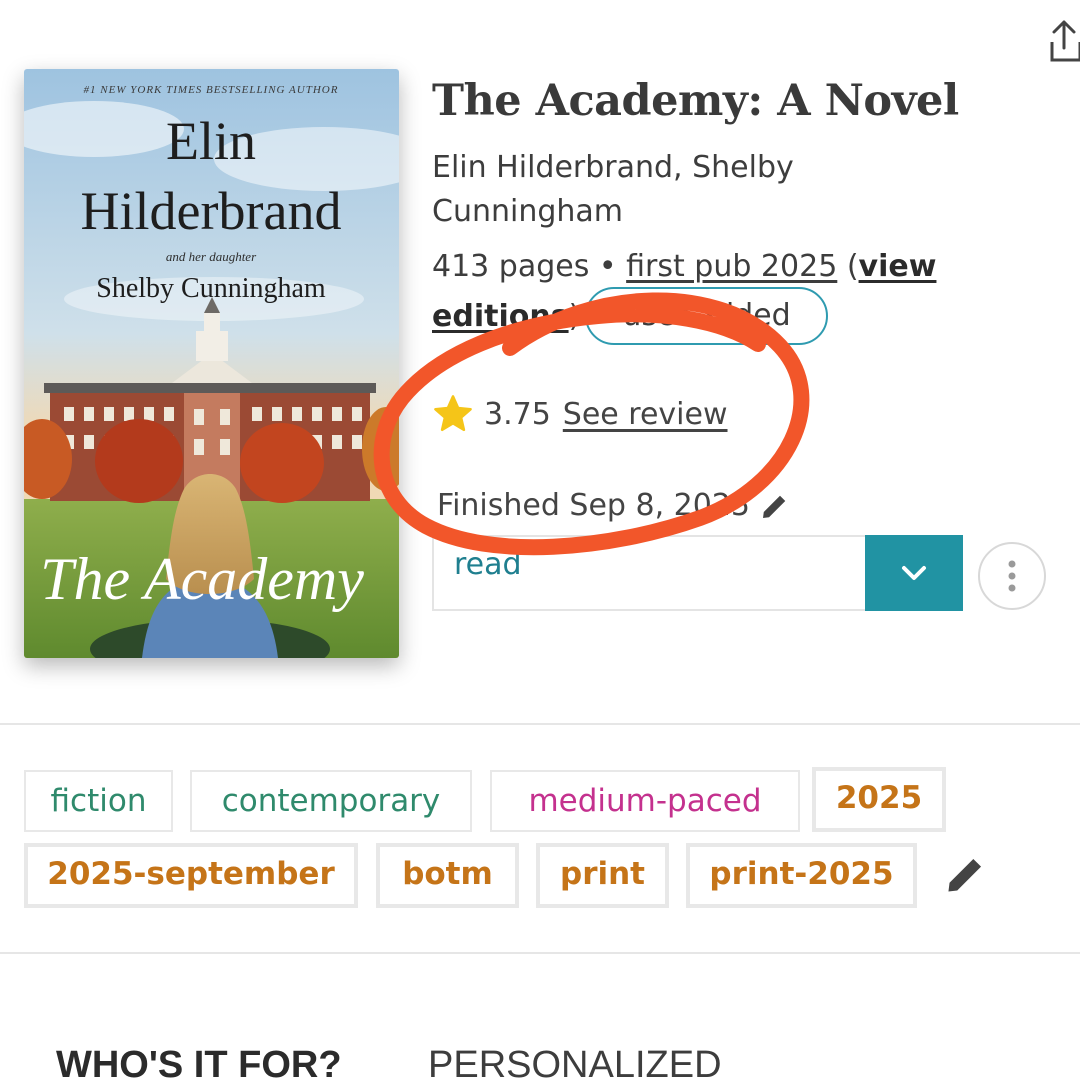  What do you see at coordinates (202, 579) in the screenshot?
I see `cover-title: The Academy` at bounding box center [202, 579].